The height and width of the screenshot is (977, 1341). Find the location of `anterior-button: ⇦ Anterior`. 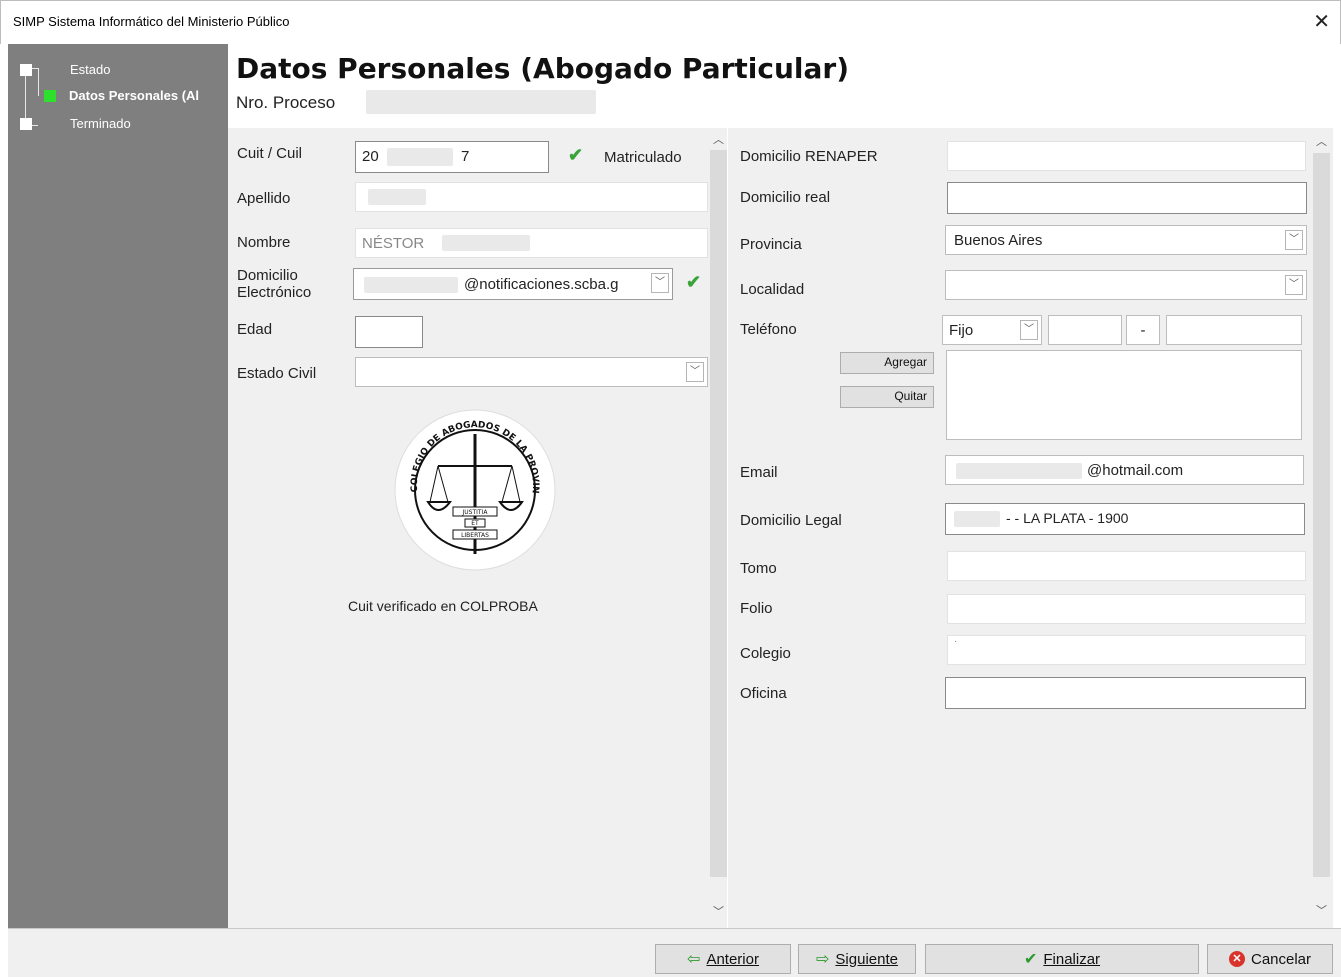

anterior-button: ⇦ Anterior is located at coordinates (723, 959).